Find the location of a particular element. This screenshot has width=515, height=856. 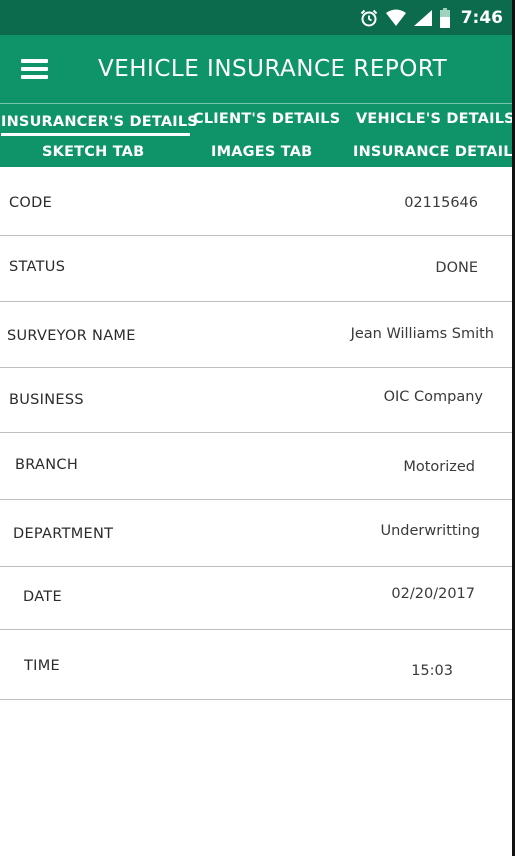

detail-row-time: TIME 15:03 is located at coordinates (256, 665).